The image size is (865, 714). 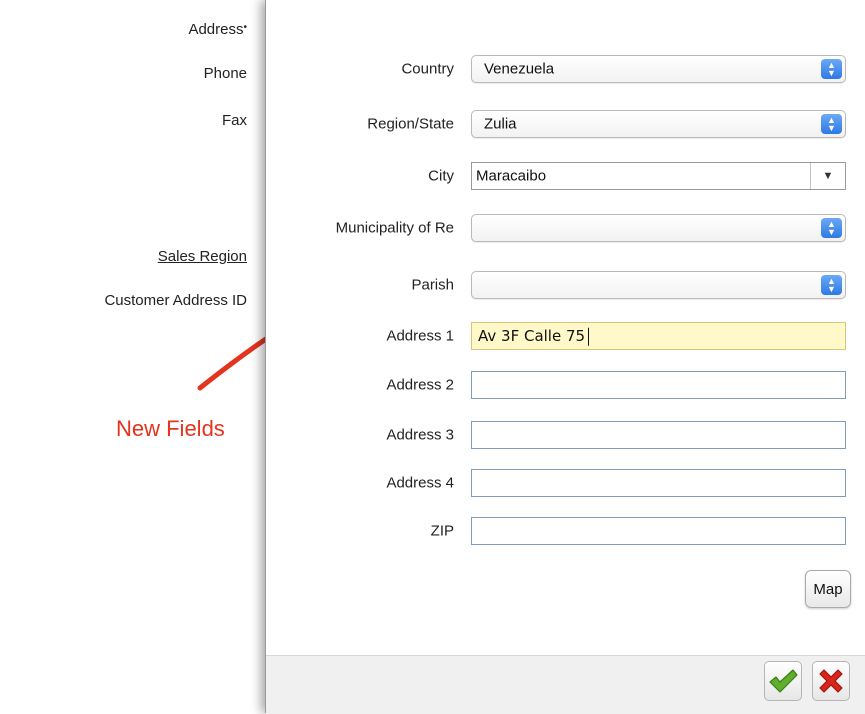 I want to click on parish-select: ▲ ▼, so click(x=658, y=285).